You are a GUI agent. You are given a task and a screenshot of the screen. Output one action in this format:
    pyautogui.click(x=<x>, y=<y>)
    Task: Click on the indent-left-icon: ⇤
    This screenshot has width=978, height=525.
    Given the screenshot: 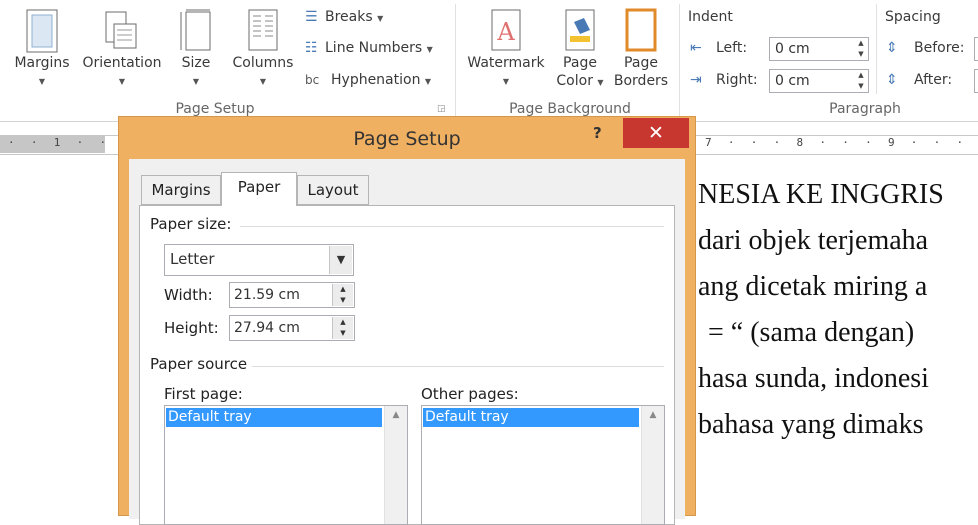 What is the action you would take?
    pyautogui.click(x=696, y=48)
    